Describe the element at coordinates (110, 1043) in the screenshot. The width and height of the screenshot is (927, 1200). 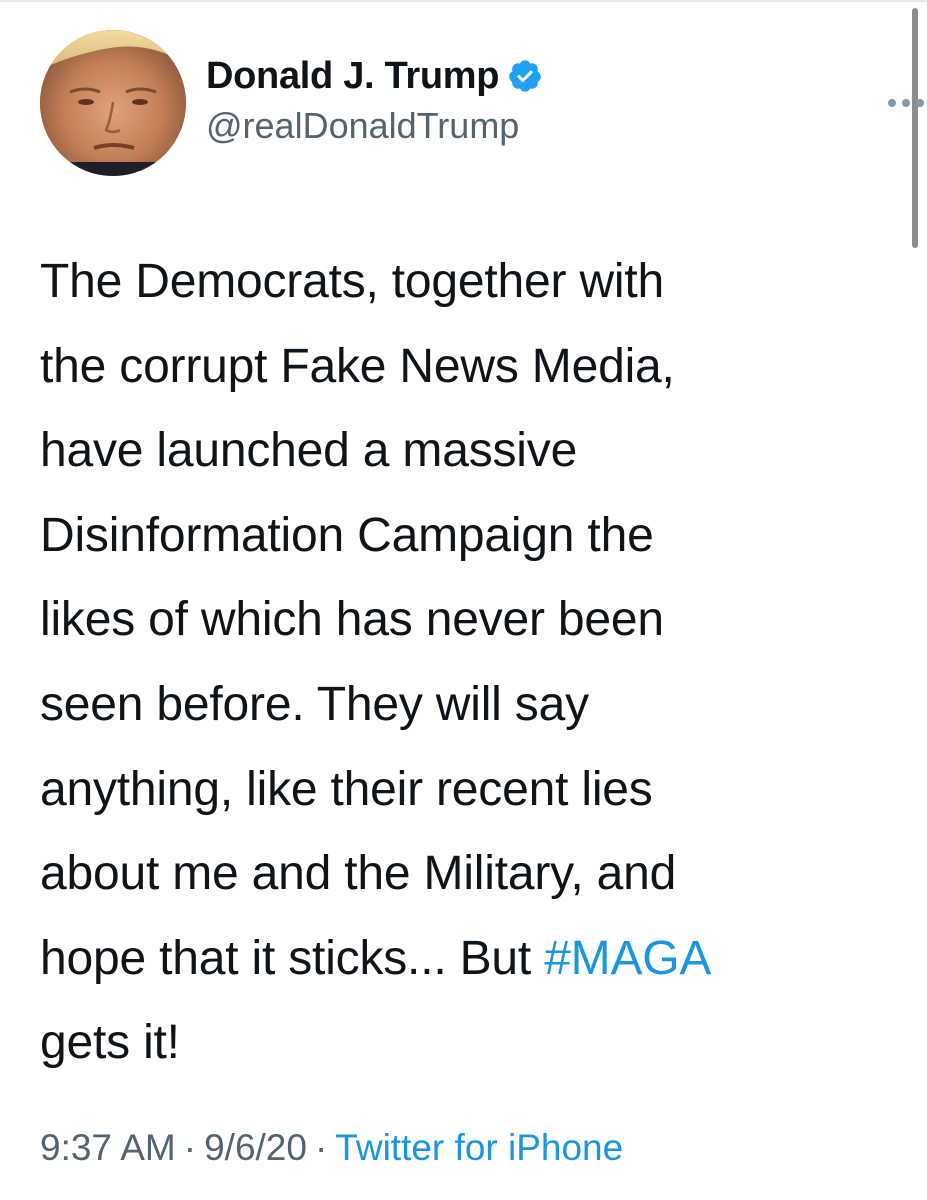
I see `tweet-line: gets it!` at that location.